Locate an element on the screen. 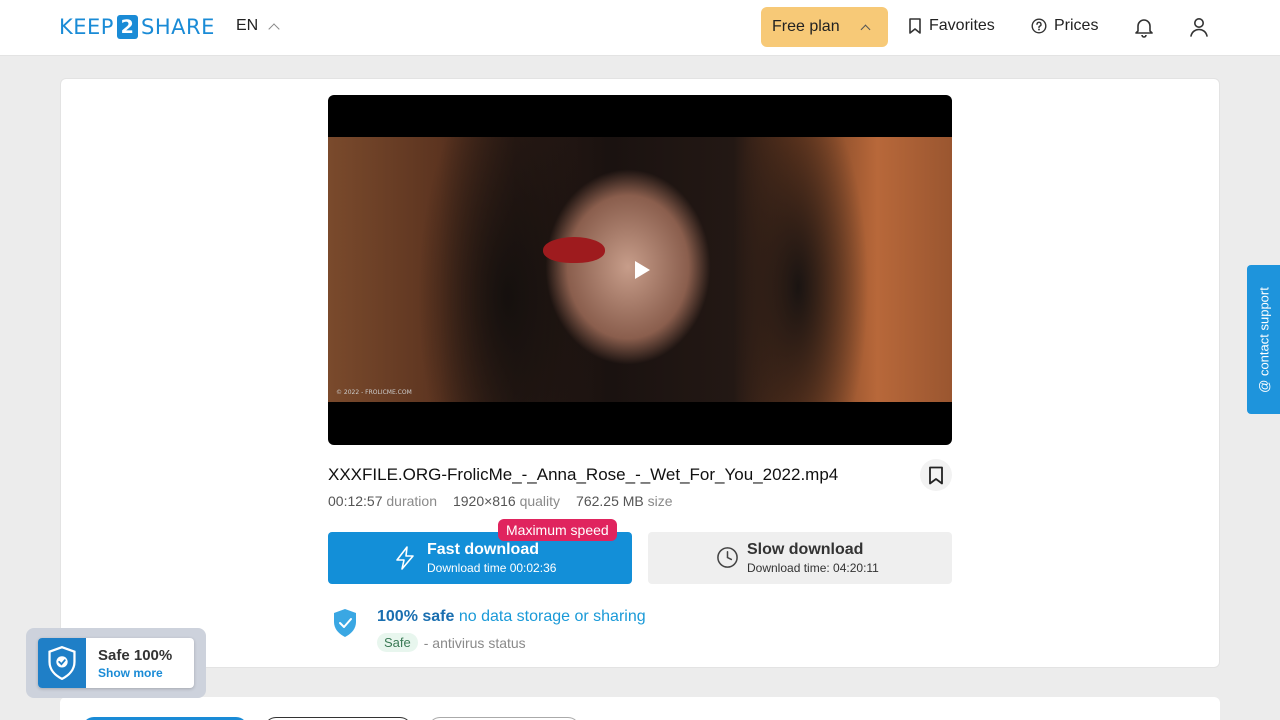 The image size is (1280, 720). antivirus-status: Safe - antivirus status is located at coordinates (451, 642).